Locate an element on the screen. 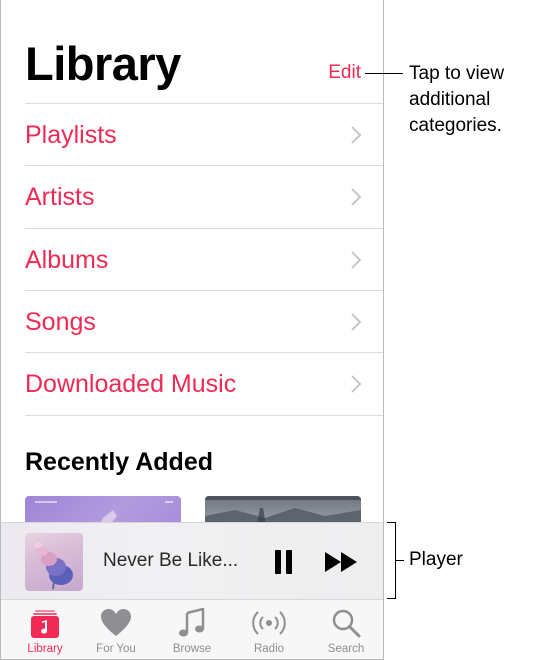 This screenshot has height=660, width=556. callout-line-edit is located at coordinates (384, 73).